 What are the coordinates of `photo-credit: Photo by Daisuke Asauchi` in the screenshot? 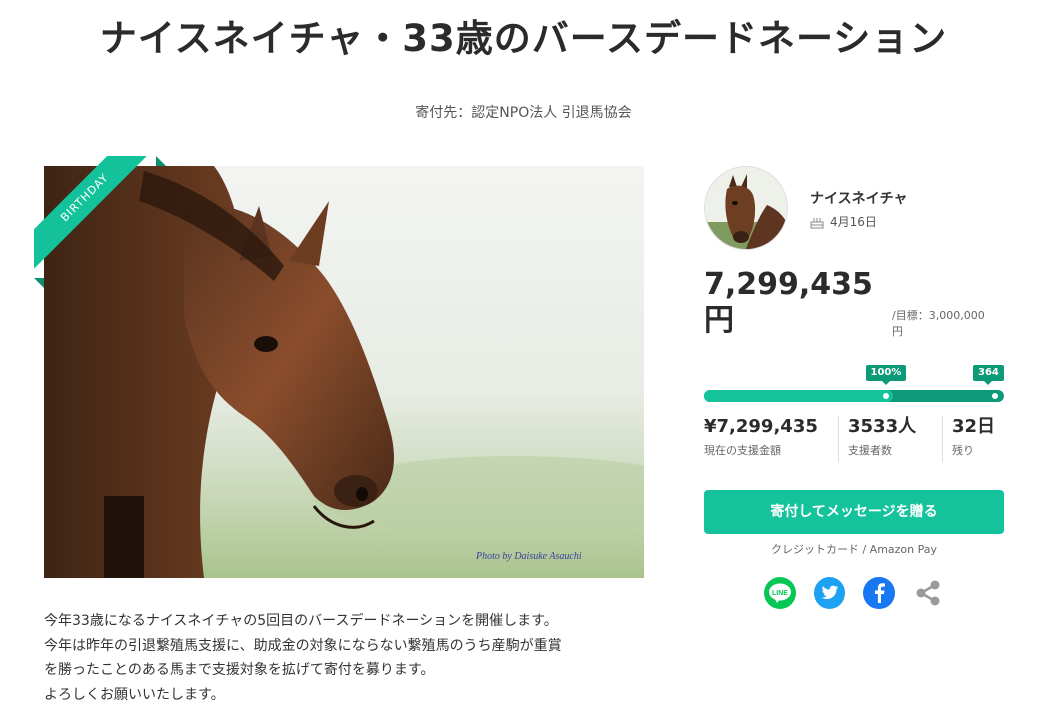 It's located at (528, 556).